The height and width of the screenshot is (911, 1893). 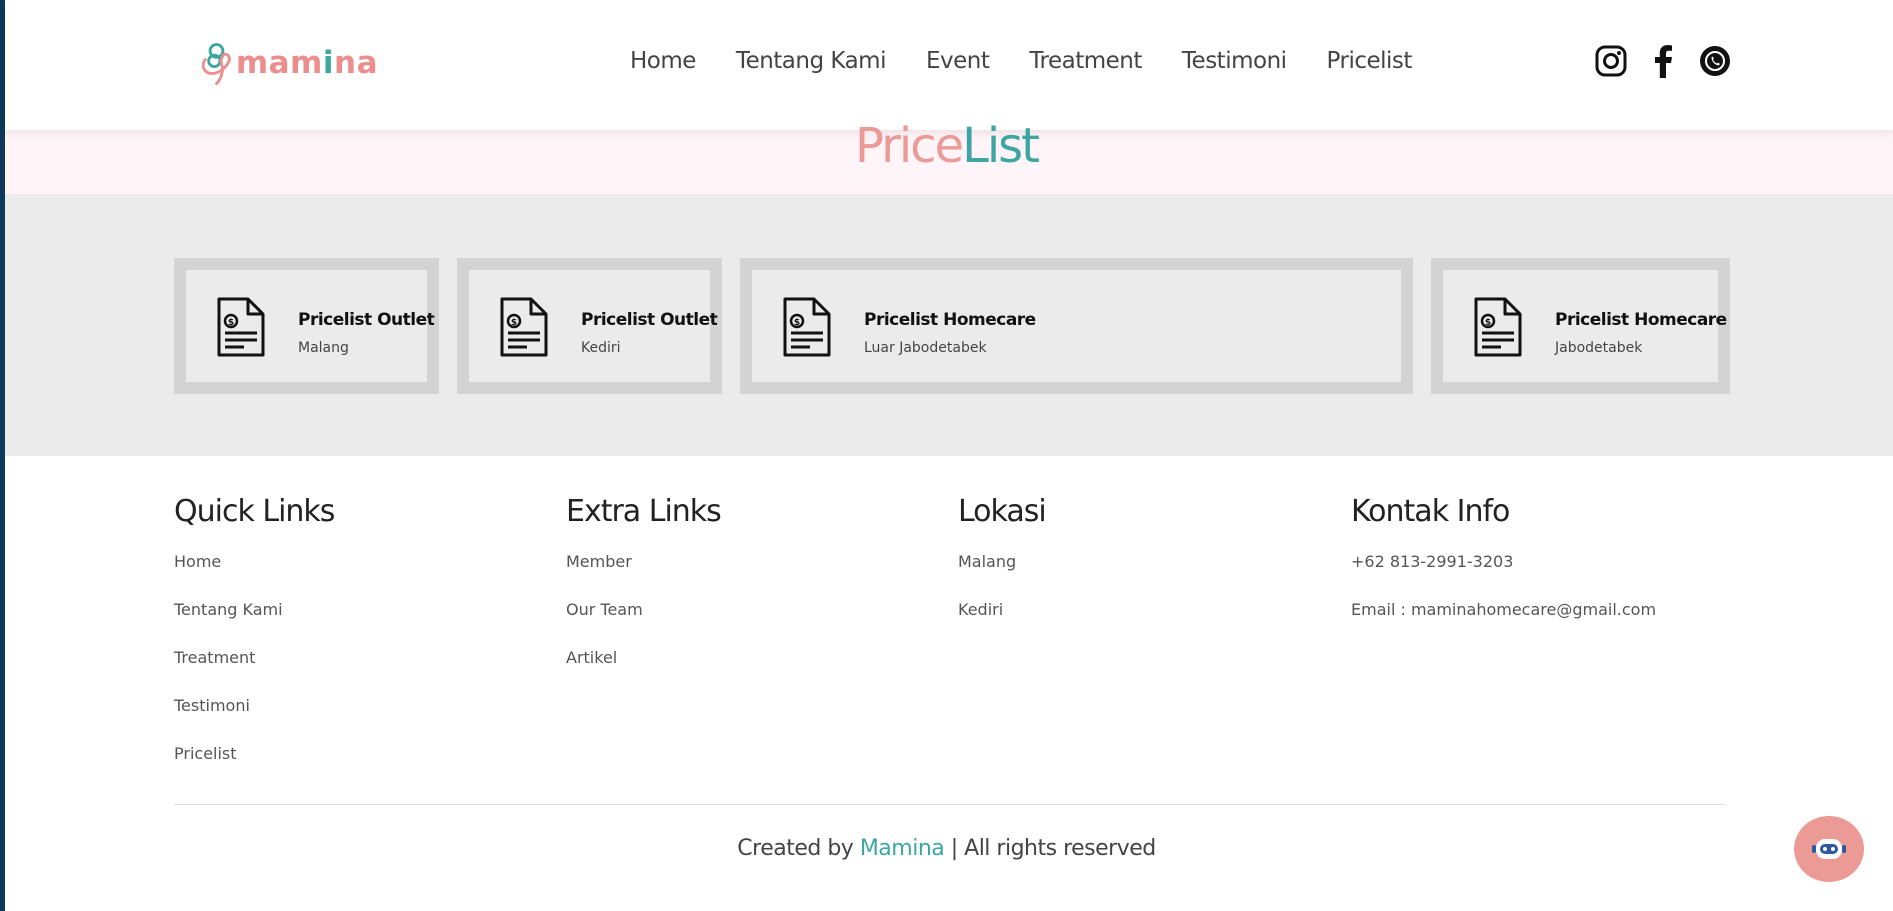 I want to click on page-title: PriceList, so click(x=946, y=146).